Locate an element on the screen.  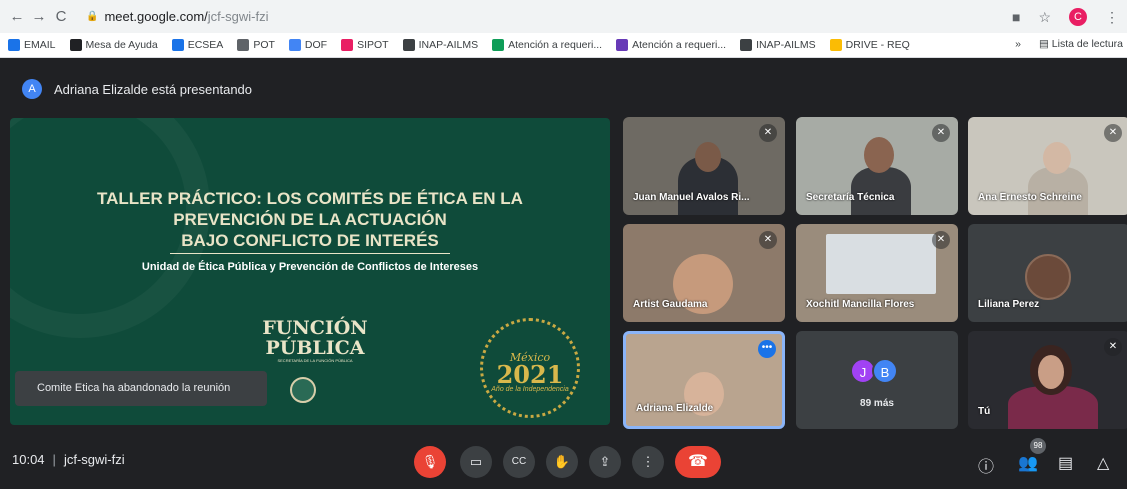
bookmark-item: SIPOT is located at coordinates (365, 45).